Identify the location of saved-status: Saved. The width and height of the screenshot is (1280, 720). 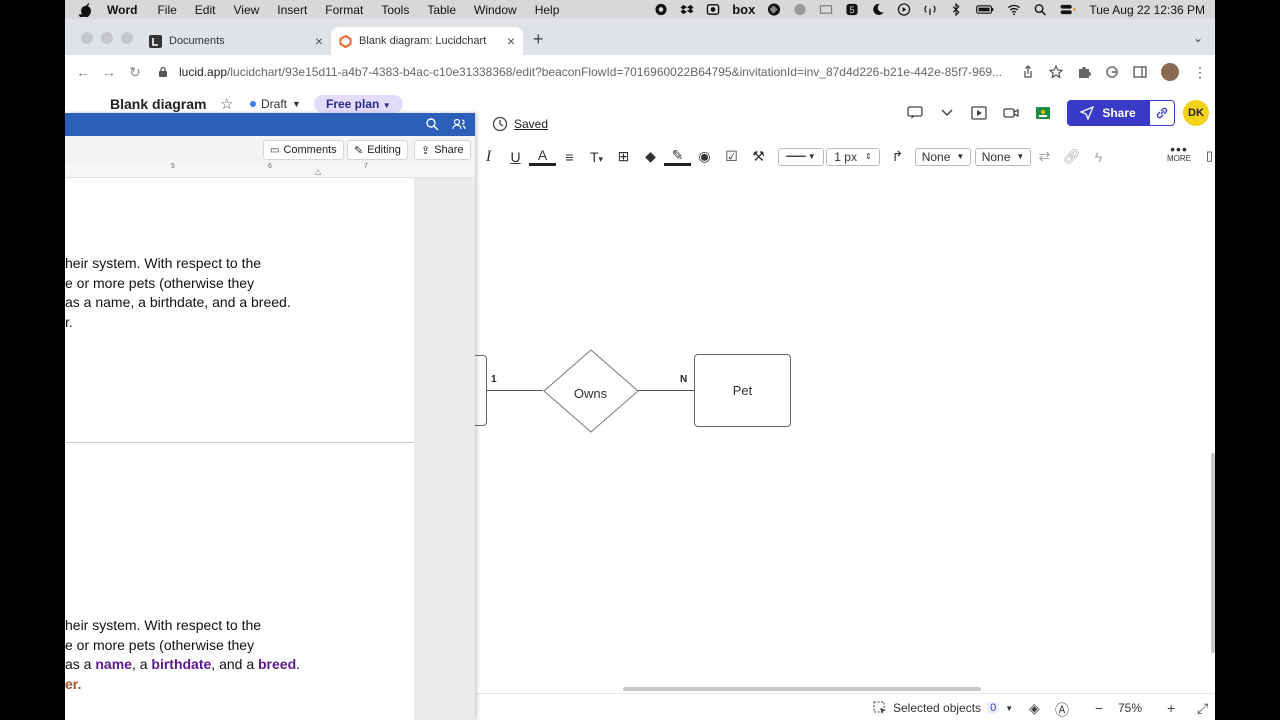
(520, 124).